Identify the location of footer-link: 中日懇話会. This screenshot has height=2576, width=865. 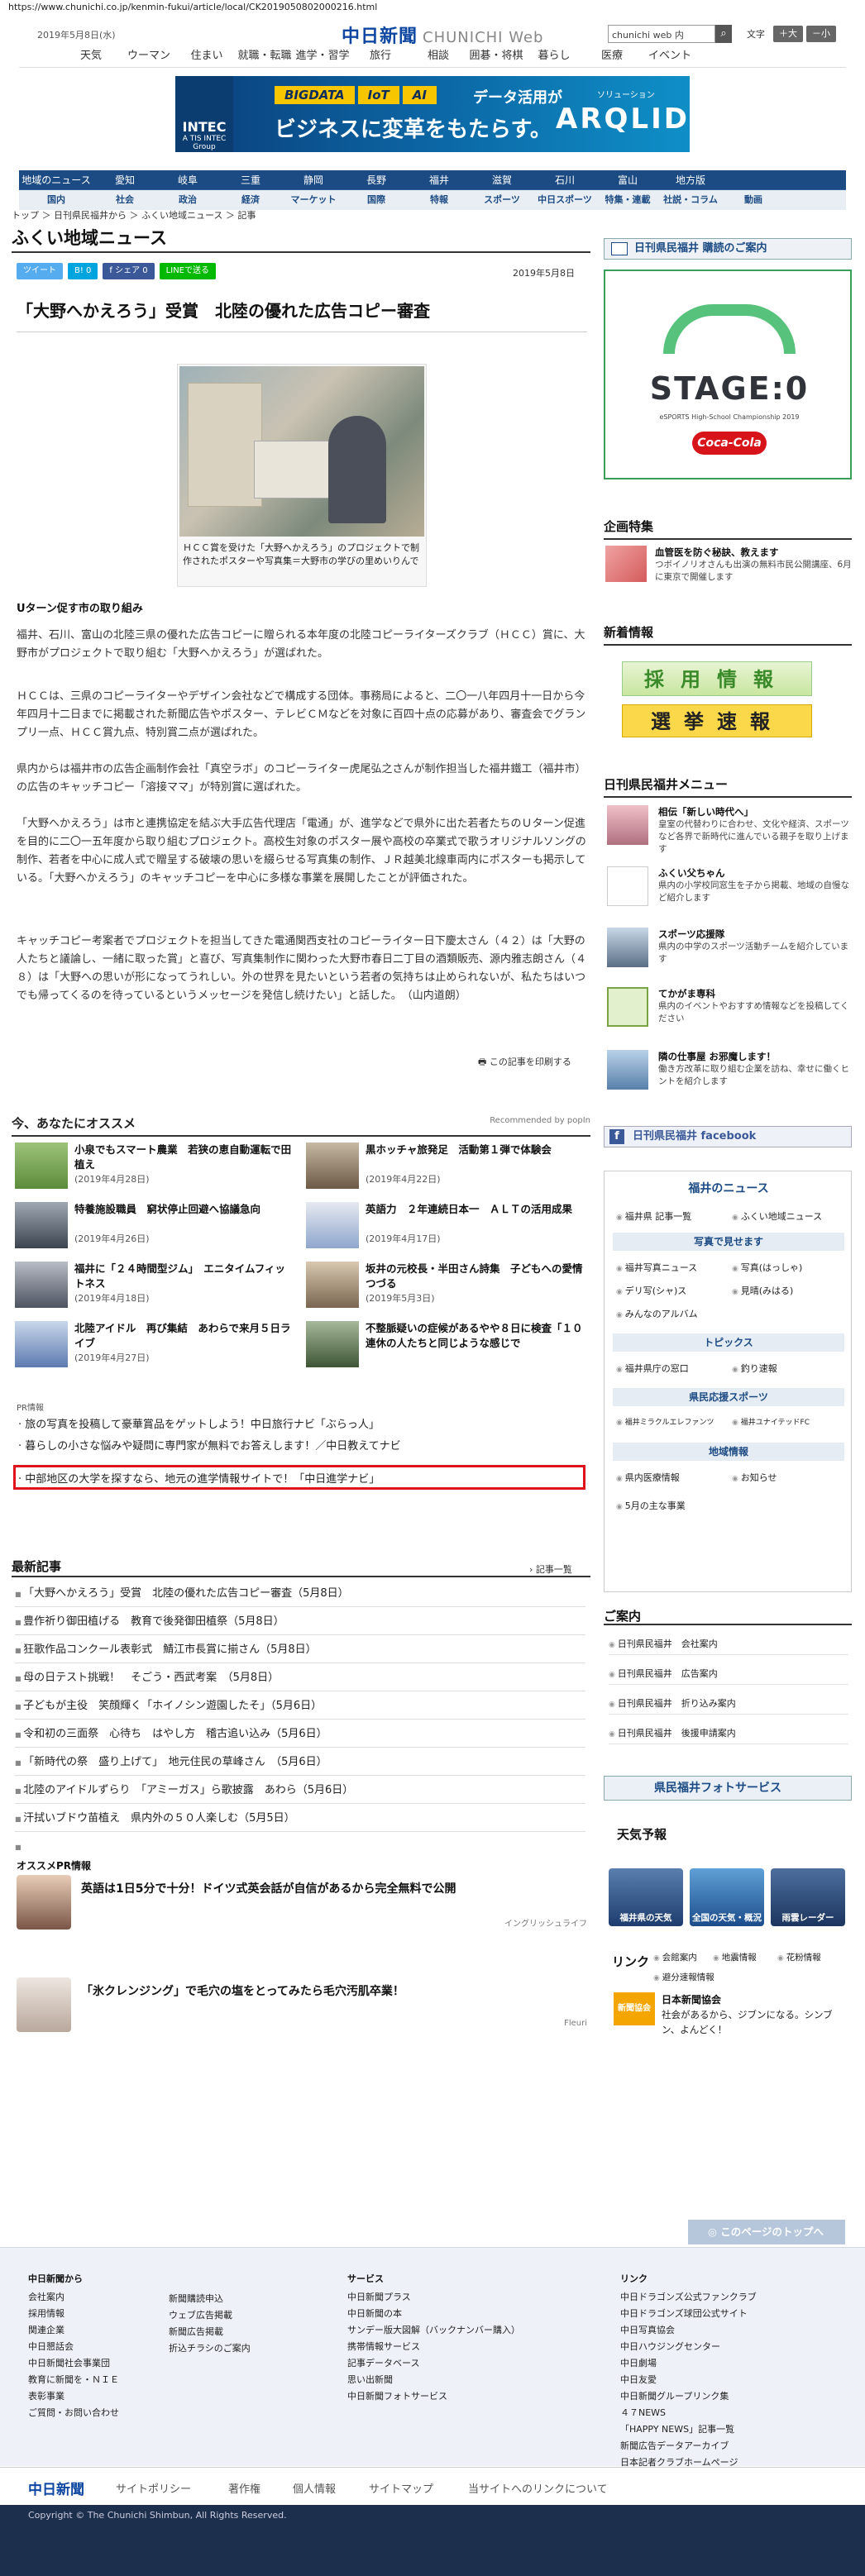
(73, 2347).